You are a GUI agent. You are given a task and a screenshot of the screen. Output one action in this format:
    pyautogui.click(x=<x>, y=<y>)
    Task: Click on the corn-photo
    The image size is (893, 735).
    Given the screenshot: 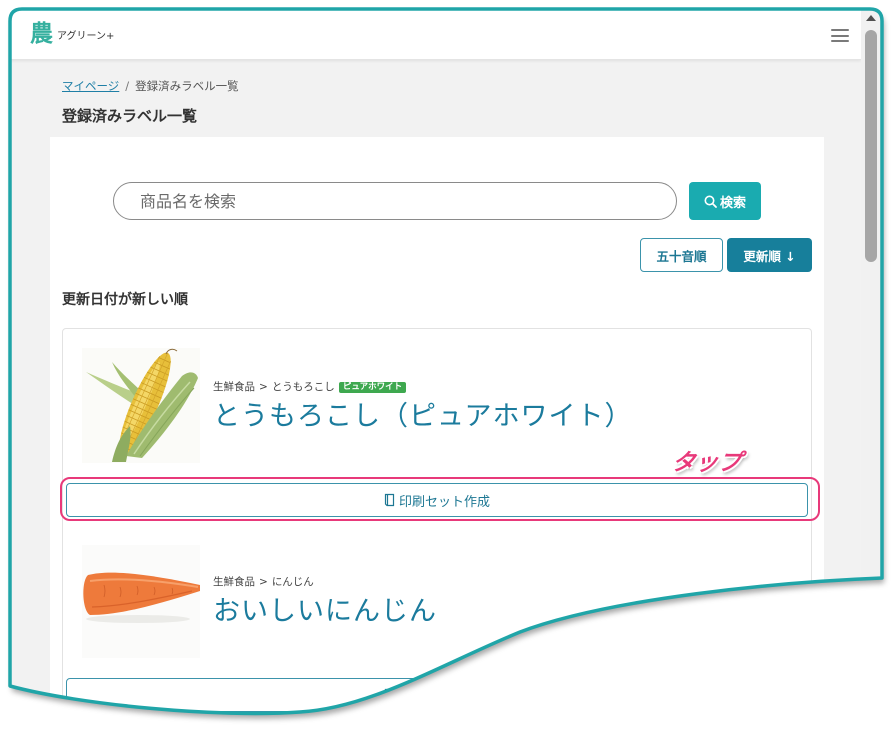 What is the action you would take?
    pyautogui.click(x=141, y=405)
    